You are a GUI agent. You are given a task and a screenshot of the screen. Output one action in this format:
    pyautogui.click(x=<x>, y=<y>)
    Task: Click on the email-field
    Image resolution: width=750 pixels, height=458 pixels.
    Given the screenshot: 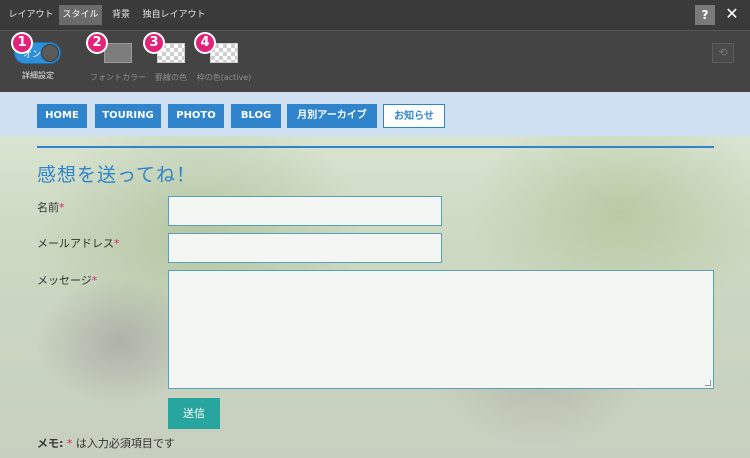 What is the action you would take?
    pyautogui.click(x=305, y=248)
    